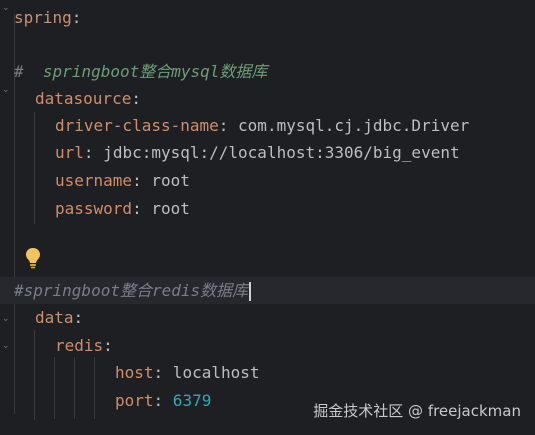 This screenshot has height=435, width=535. Describe the element at coordinates (134, 400) in the screenshot. I see `yaml-key: port` at that location.